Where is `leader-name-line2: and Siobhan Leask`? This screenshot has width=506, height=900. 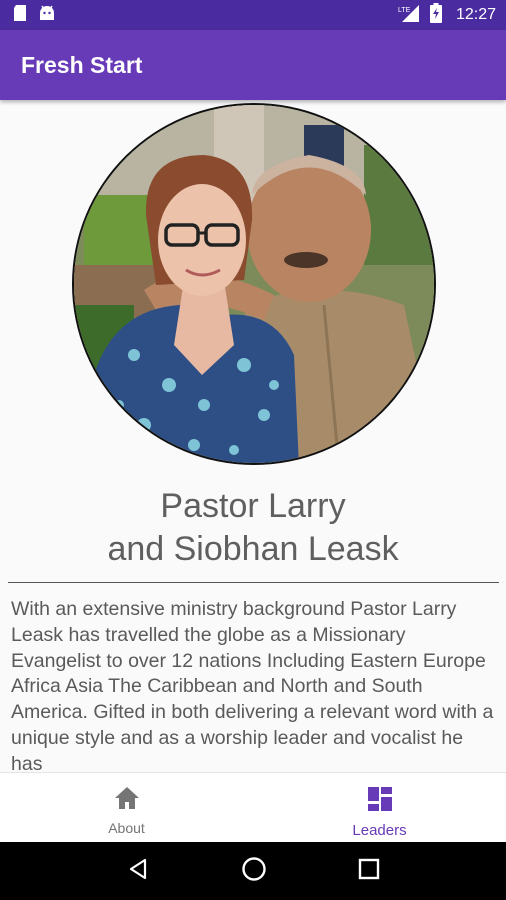
leader-name-line2: and Siobhan Leask is located at coordinates (253, 549).